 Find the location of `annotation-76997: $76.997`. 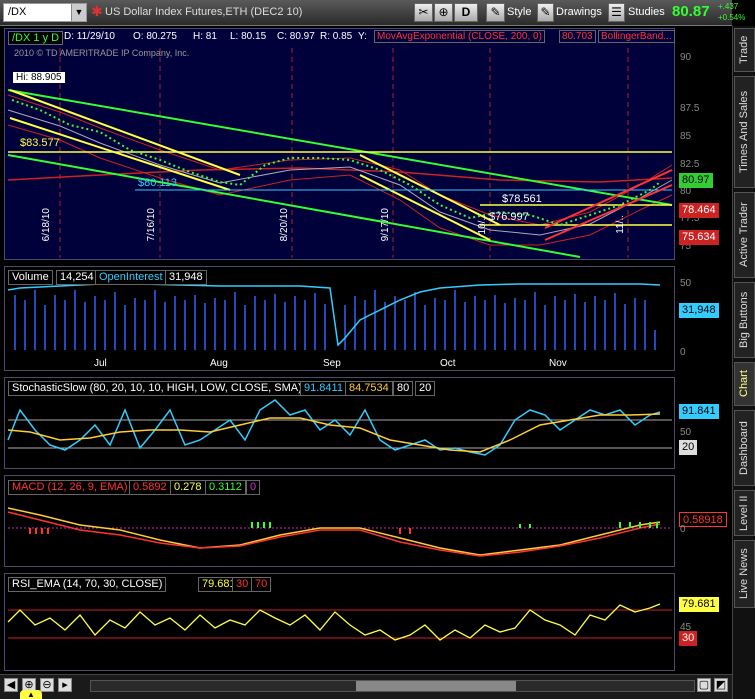

annotation-76997: $76.997 is located at coordinates (509, 217).